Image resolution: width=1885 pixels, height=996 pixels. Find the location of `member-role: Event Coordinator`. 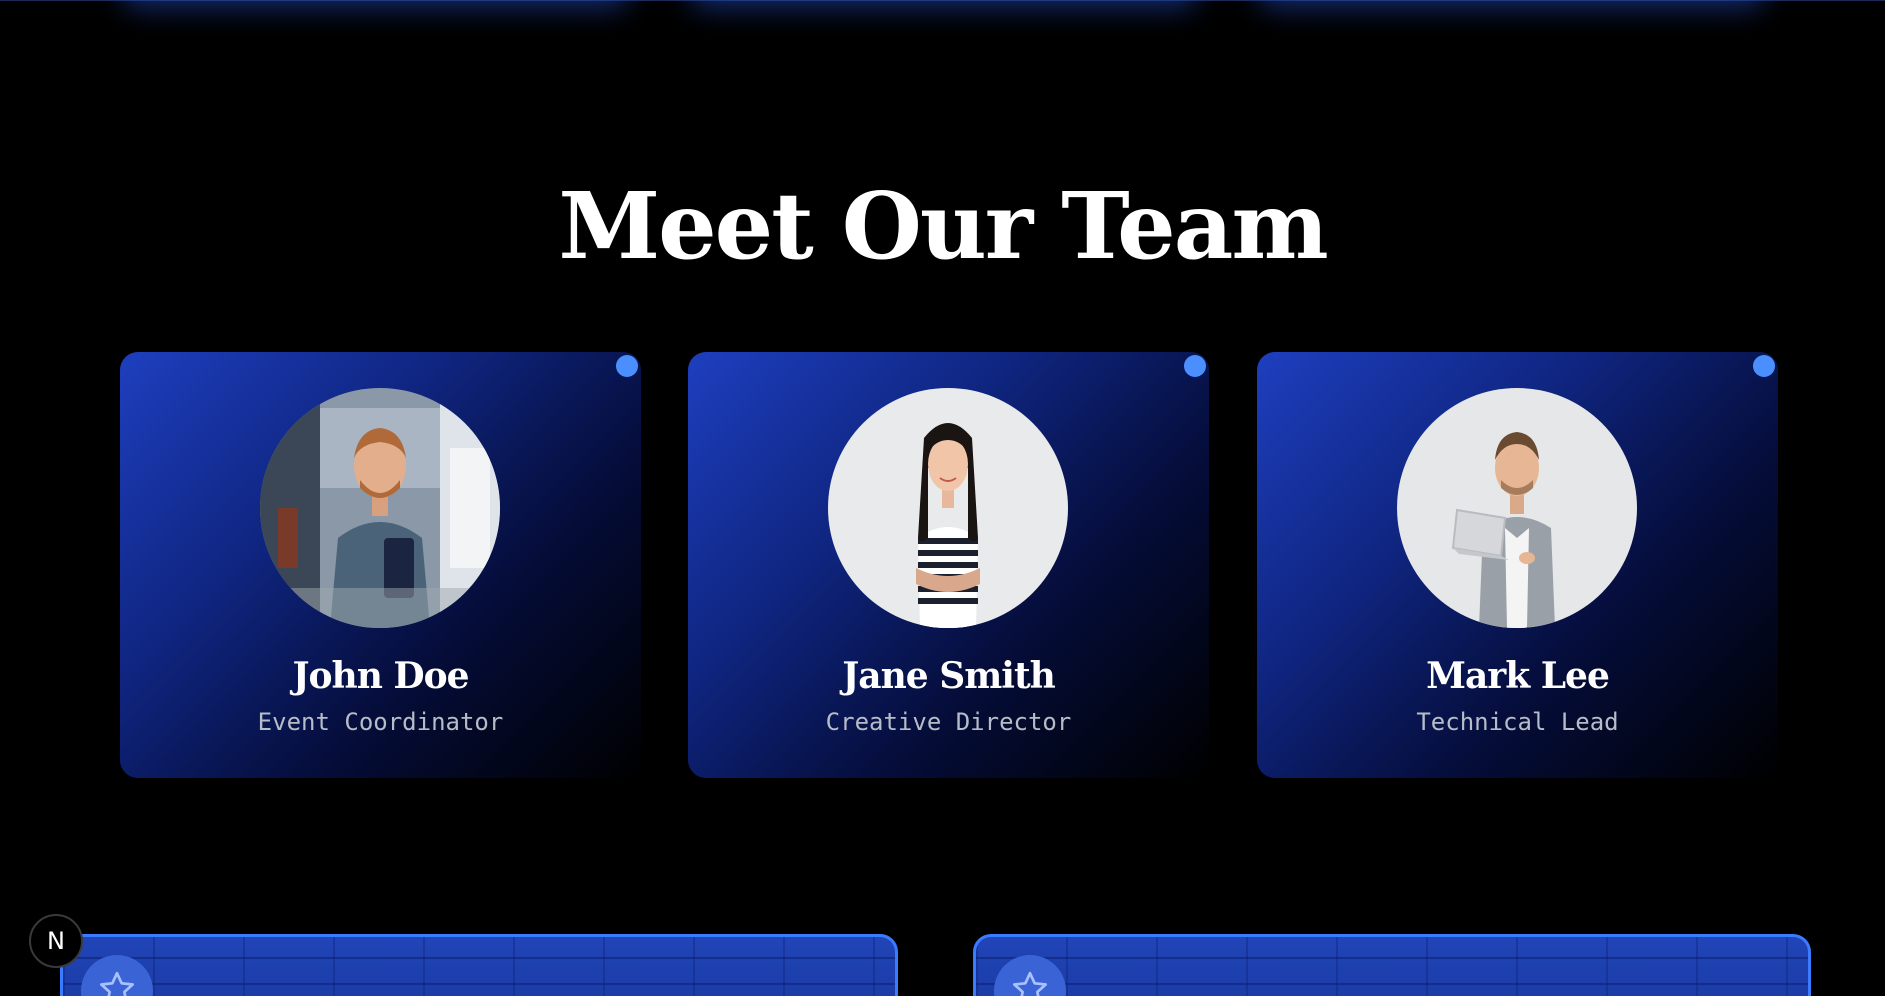

member-role: Event Coordinator is located at coordinates (380, 722).